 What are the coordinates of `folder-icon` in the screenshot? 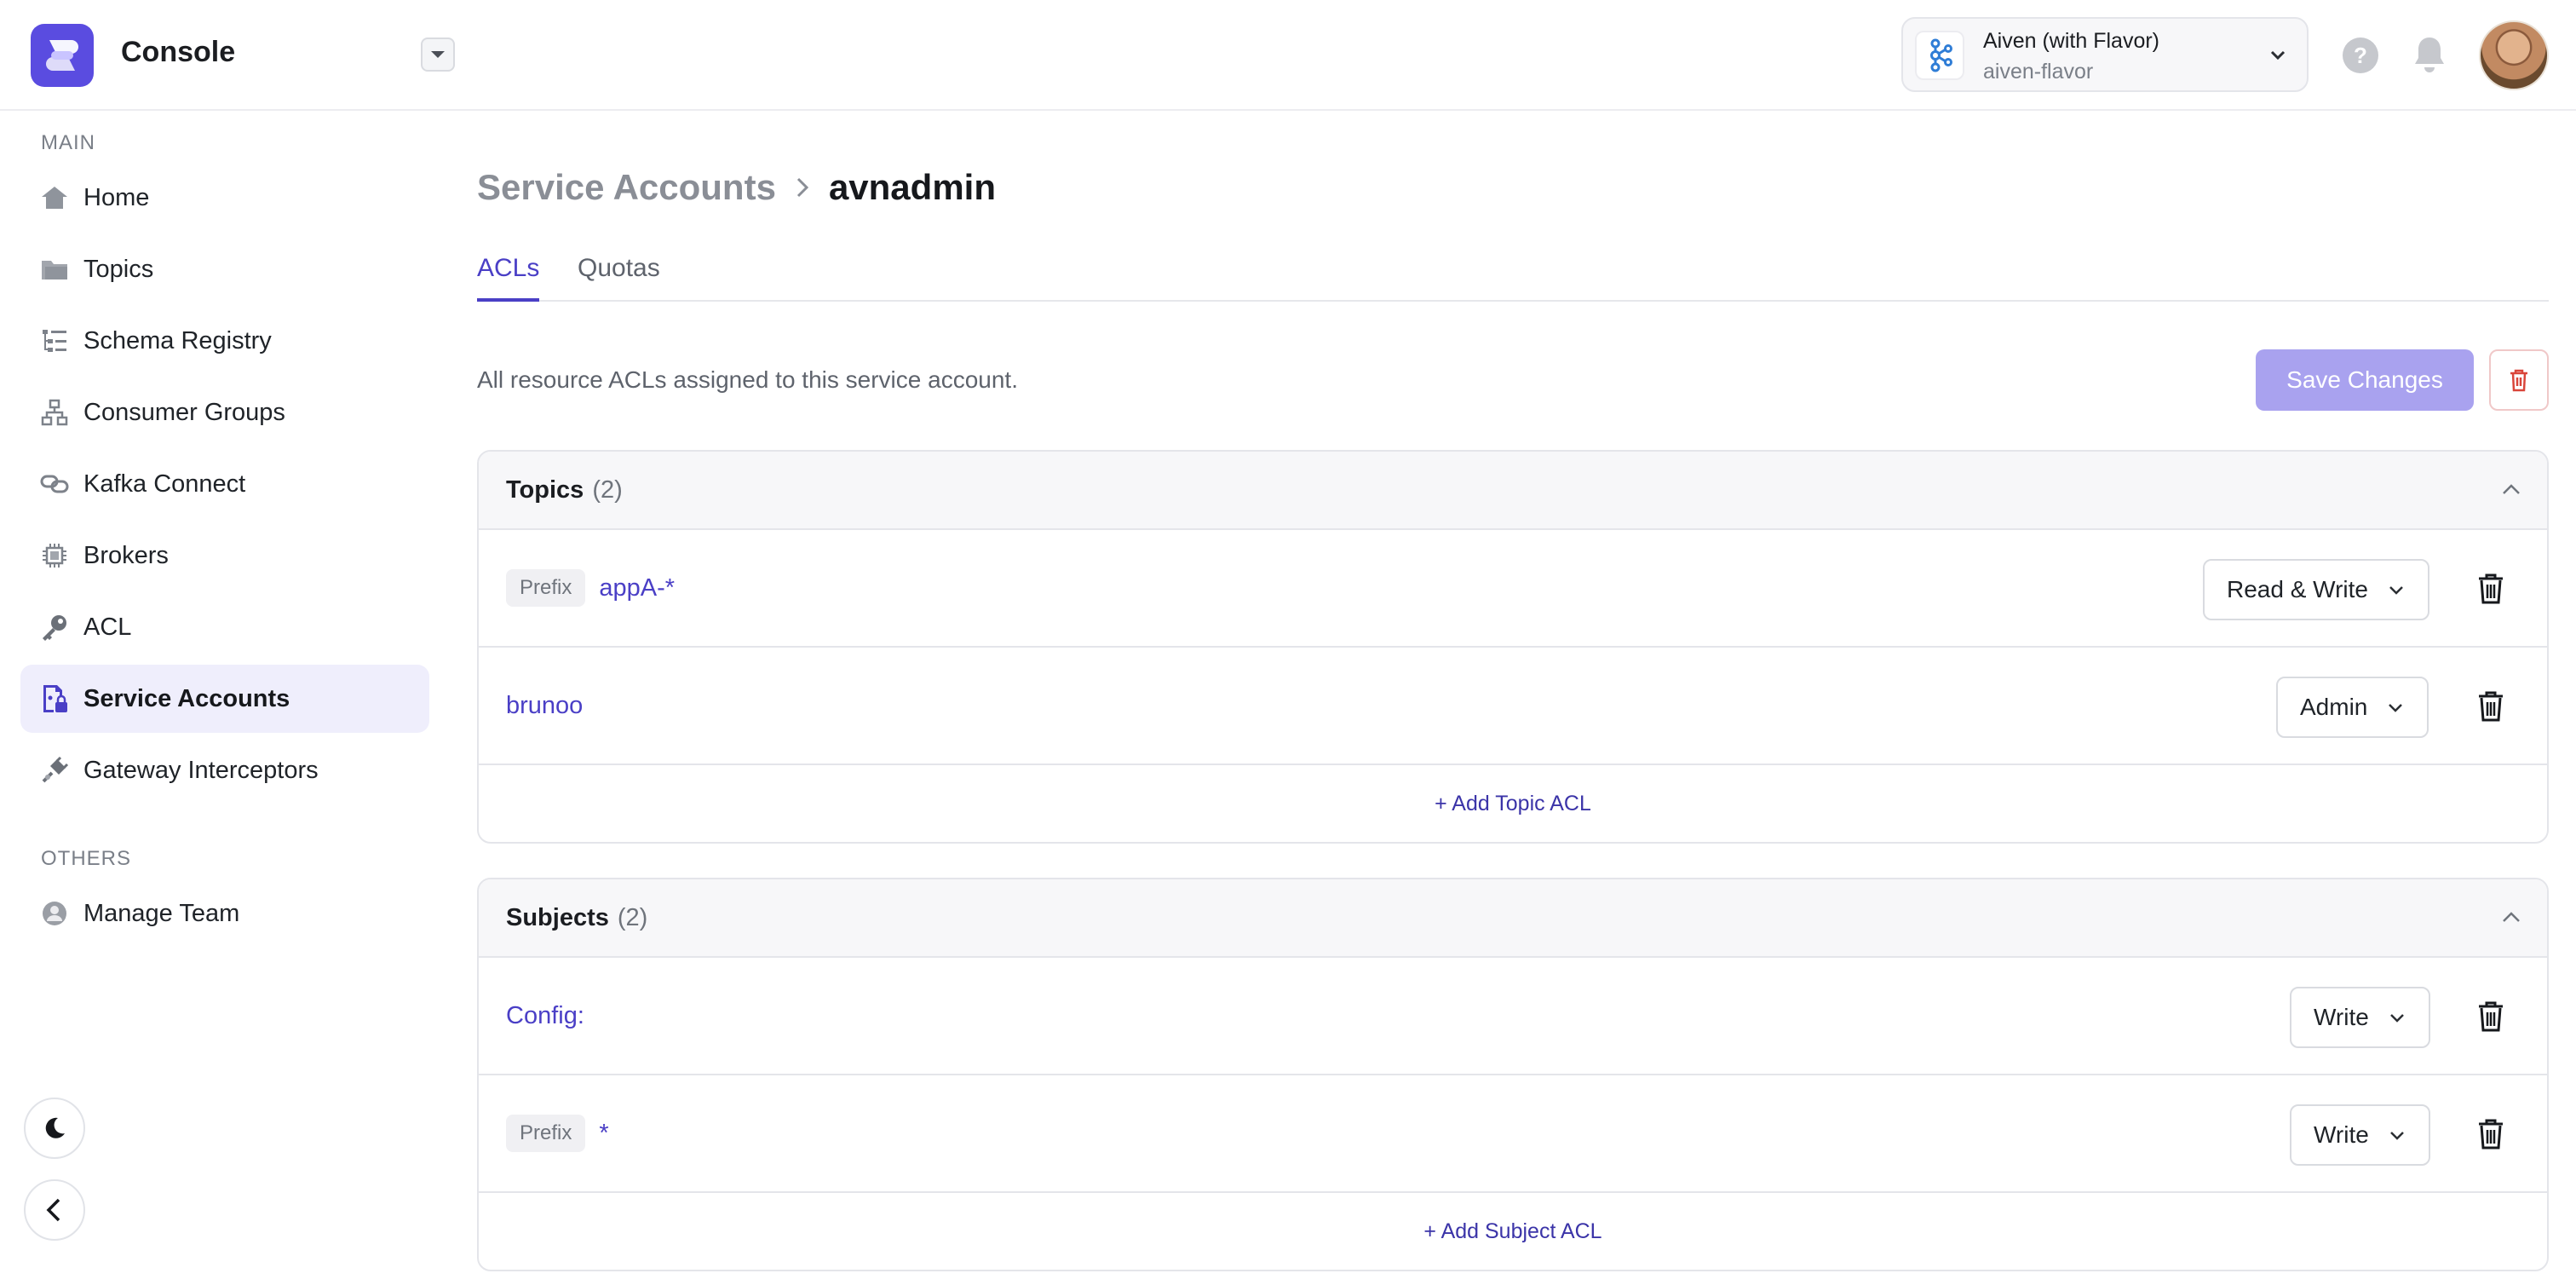 It's located at (55, 269).